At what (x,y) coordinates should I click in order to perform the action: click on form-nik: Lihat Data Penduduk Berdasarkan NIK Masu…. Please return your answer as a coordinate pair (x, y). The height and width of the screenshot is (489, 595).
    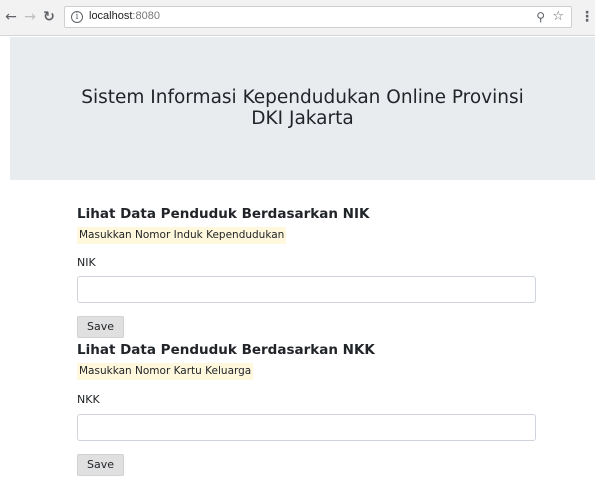
    Looking at the image, I should click on (306, 225).